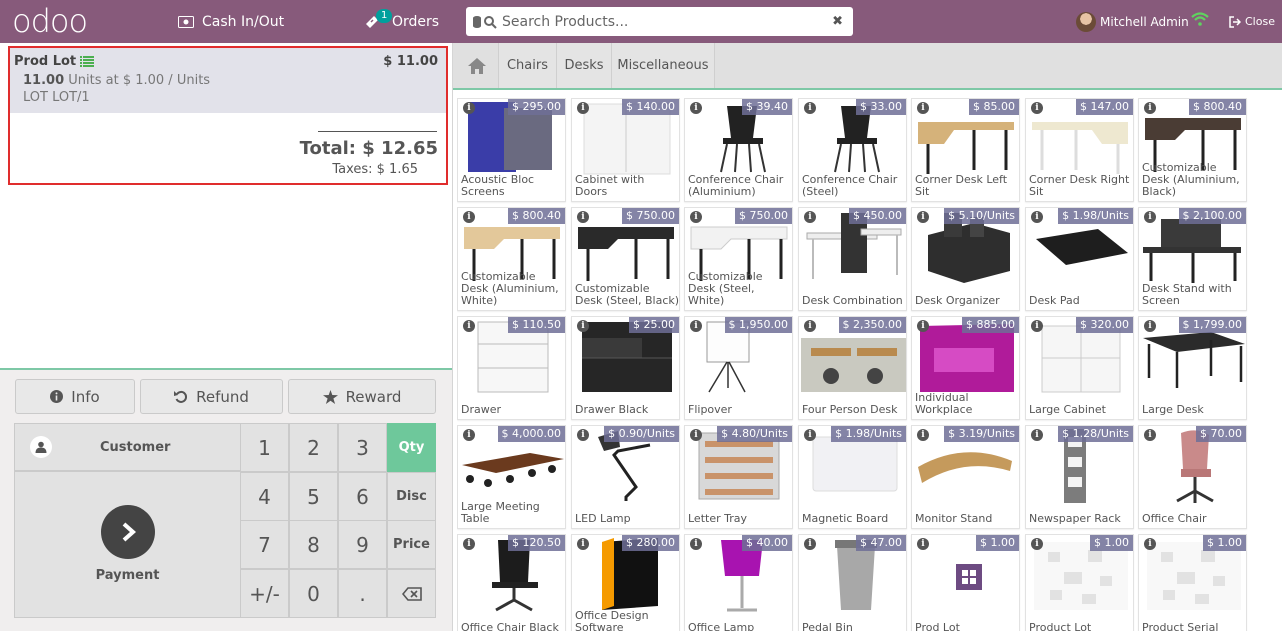 The height and width of the screenshot is (631, 1282). What do you see at coordinates (362, 396) in the screenshot?
I see `reward-button: Reward` at bounding box center [362, 396].